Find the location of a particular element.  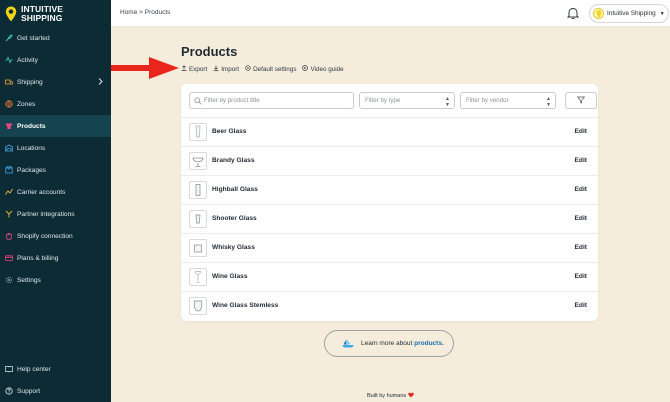

package-icon is located at coordinates (9, 170).